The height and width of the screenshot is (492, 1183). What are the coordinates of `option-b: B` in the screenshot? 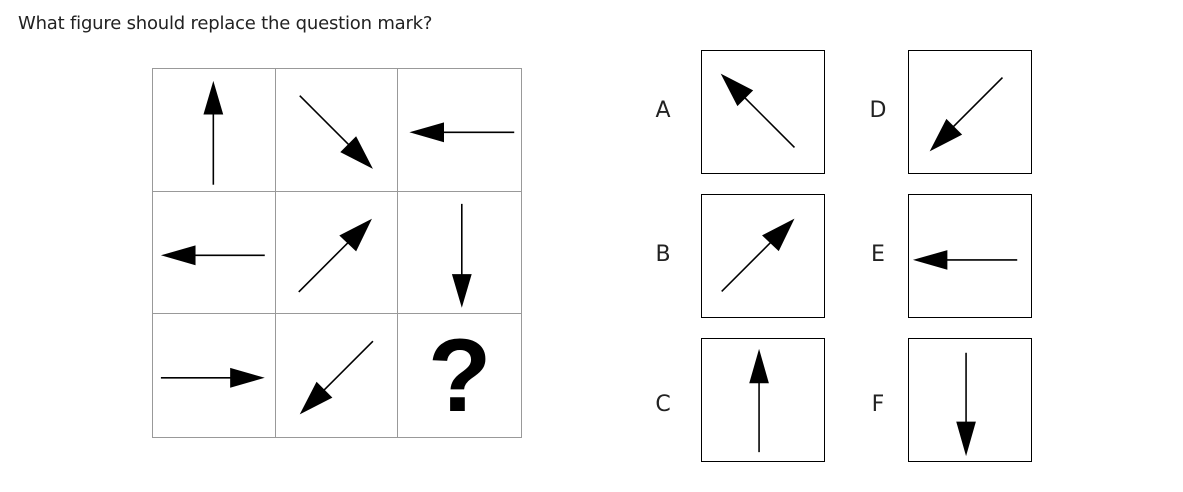 It's located at (735, 256).